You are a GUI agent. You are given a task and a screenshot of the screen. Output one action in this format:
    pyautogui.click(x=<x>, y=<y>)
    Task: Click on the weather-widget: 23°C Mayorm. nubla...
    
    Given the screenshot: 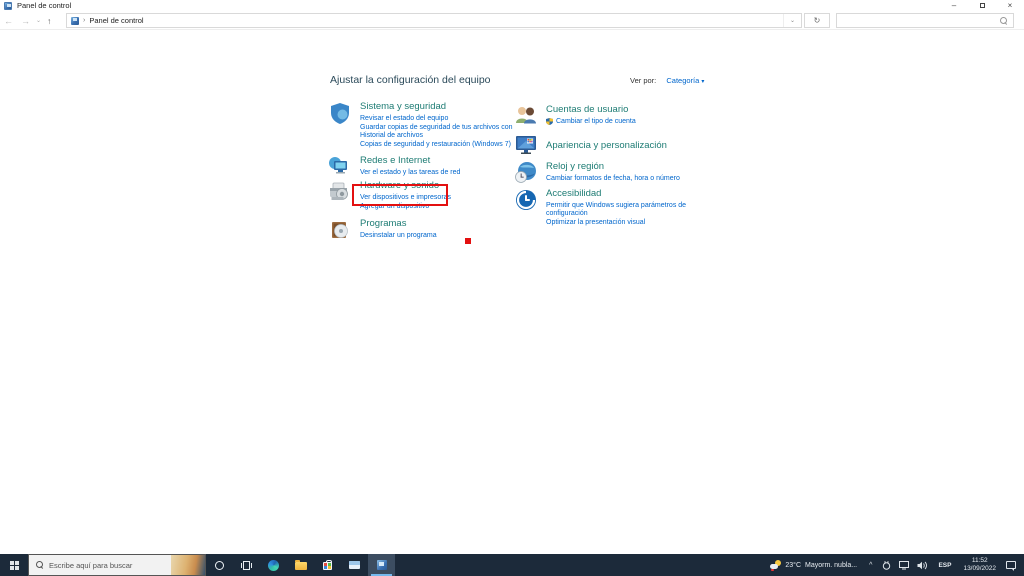 What is the action you would take?
    pyautogui.click(x=814, y=565)
    